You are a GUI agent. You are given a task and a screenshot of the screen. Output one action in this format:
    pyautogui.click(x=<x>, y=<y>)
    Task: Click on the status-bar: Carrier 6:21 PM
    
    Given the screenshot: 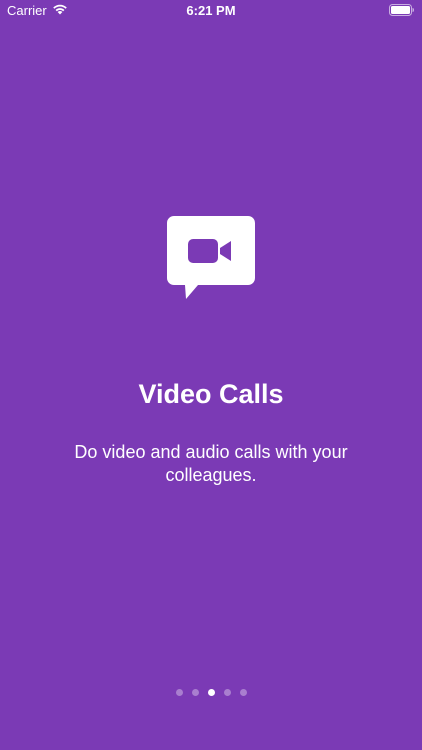 What is the action you would take?
    pyautogui.click(x=211, y=11)
    